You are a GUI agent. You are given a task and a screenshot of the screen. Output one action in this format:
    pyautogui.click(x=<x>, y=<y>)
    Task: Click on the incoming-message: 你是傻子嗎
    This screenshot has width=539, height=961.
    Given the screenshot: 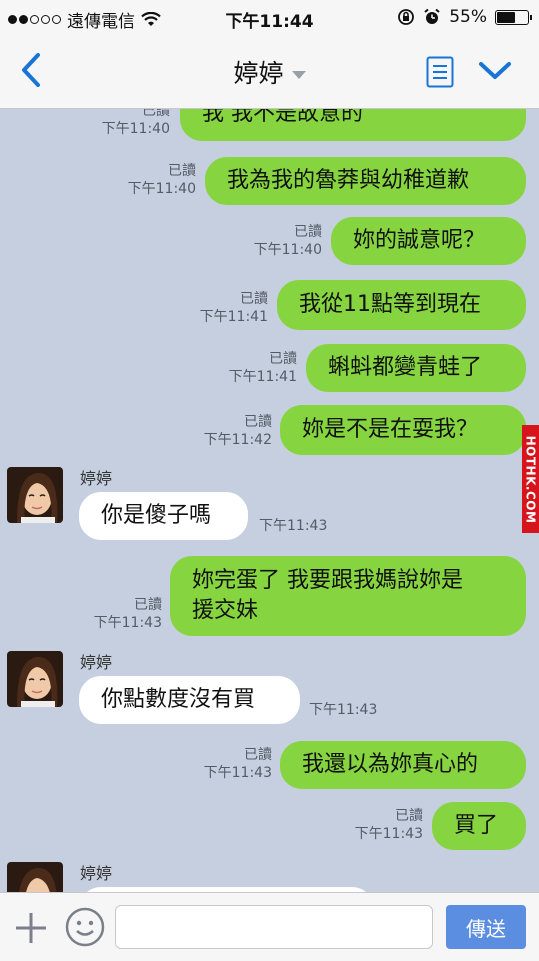 What is the action you would take?
    pyautogui.click(x=163, y=516)
    